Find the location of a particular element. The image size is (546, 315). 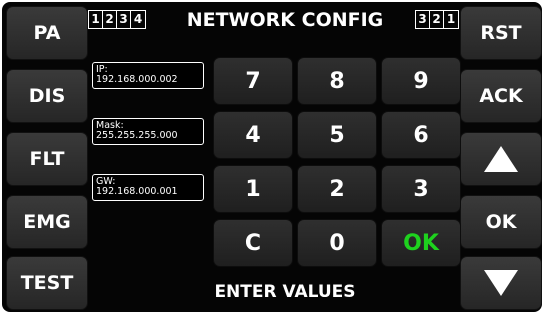

gw-field: GW: 192.168.000.001 is located at coordinates (148, 187).